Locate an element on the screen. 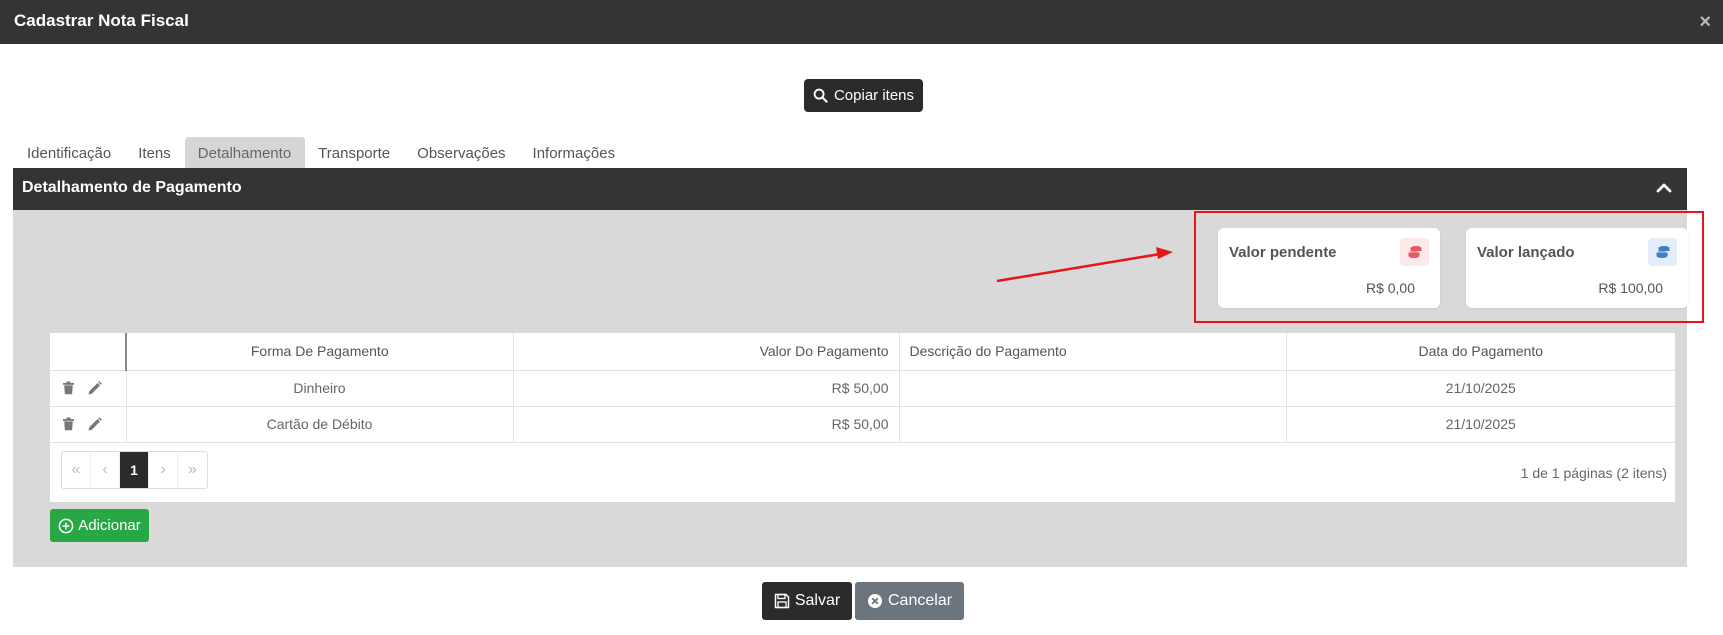 This screenshot has height=635, width=1723. tab-informacoes: Informações is located at coordinates (575, 153).